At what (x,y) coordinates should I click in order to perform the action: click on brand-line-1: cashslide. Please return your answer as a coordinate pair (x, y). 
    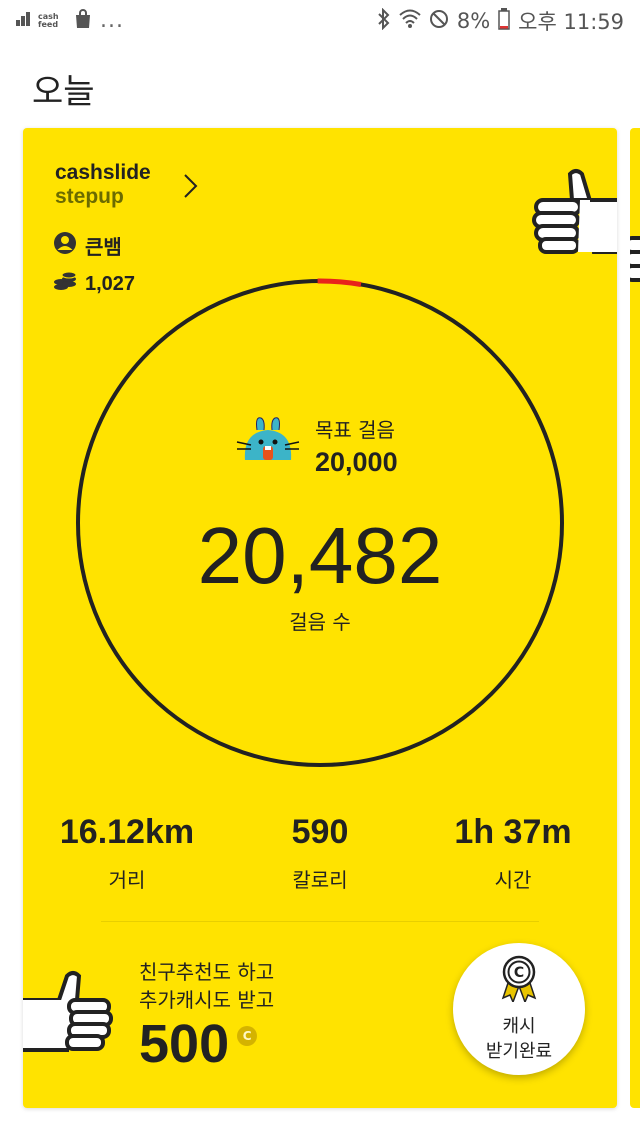
    Looking at the image, I should click on (103, 172).